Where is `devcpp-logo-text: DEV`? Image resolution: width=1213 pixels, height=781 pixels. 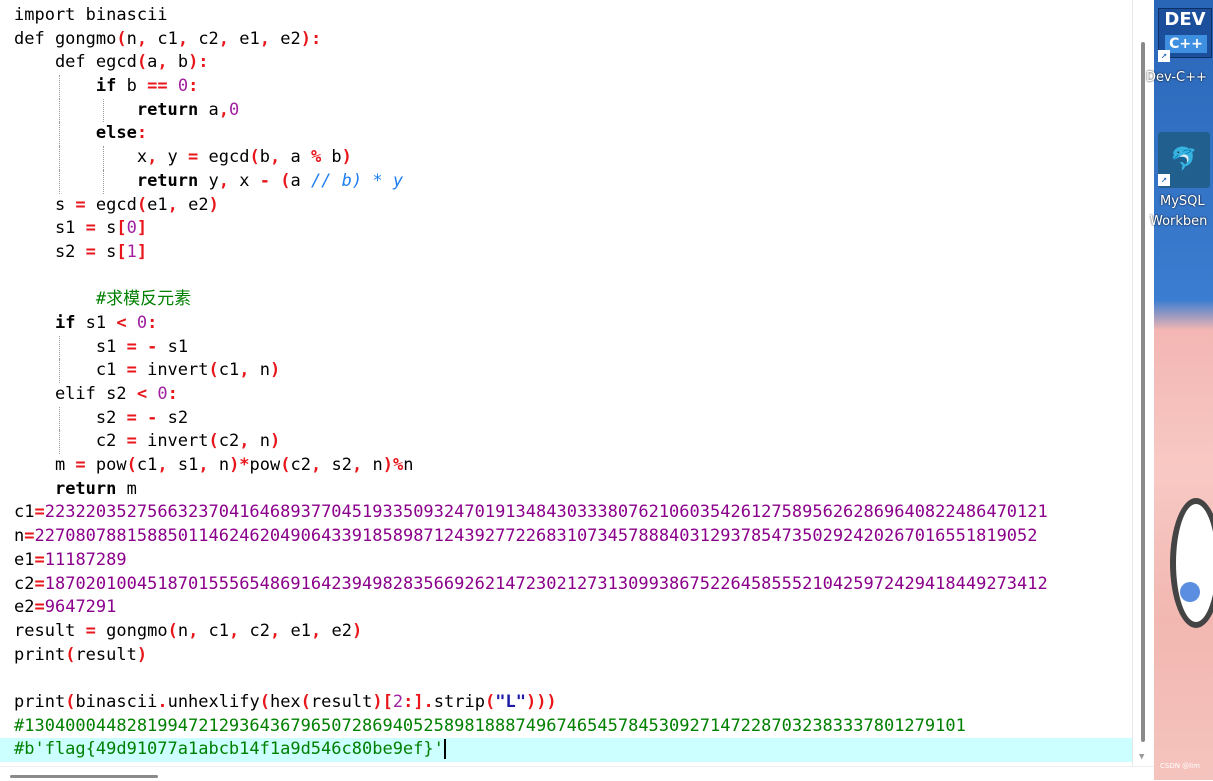
devcpp-logo-text: DEV is located at coordinates (1185, 19).